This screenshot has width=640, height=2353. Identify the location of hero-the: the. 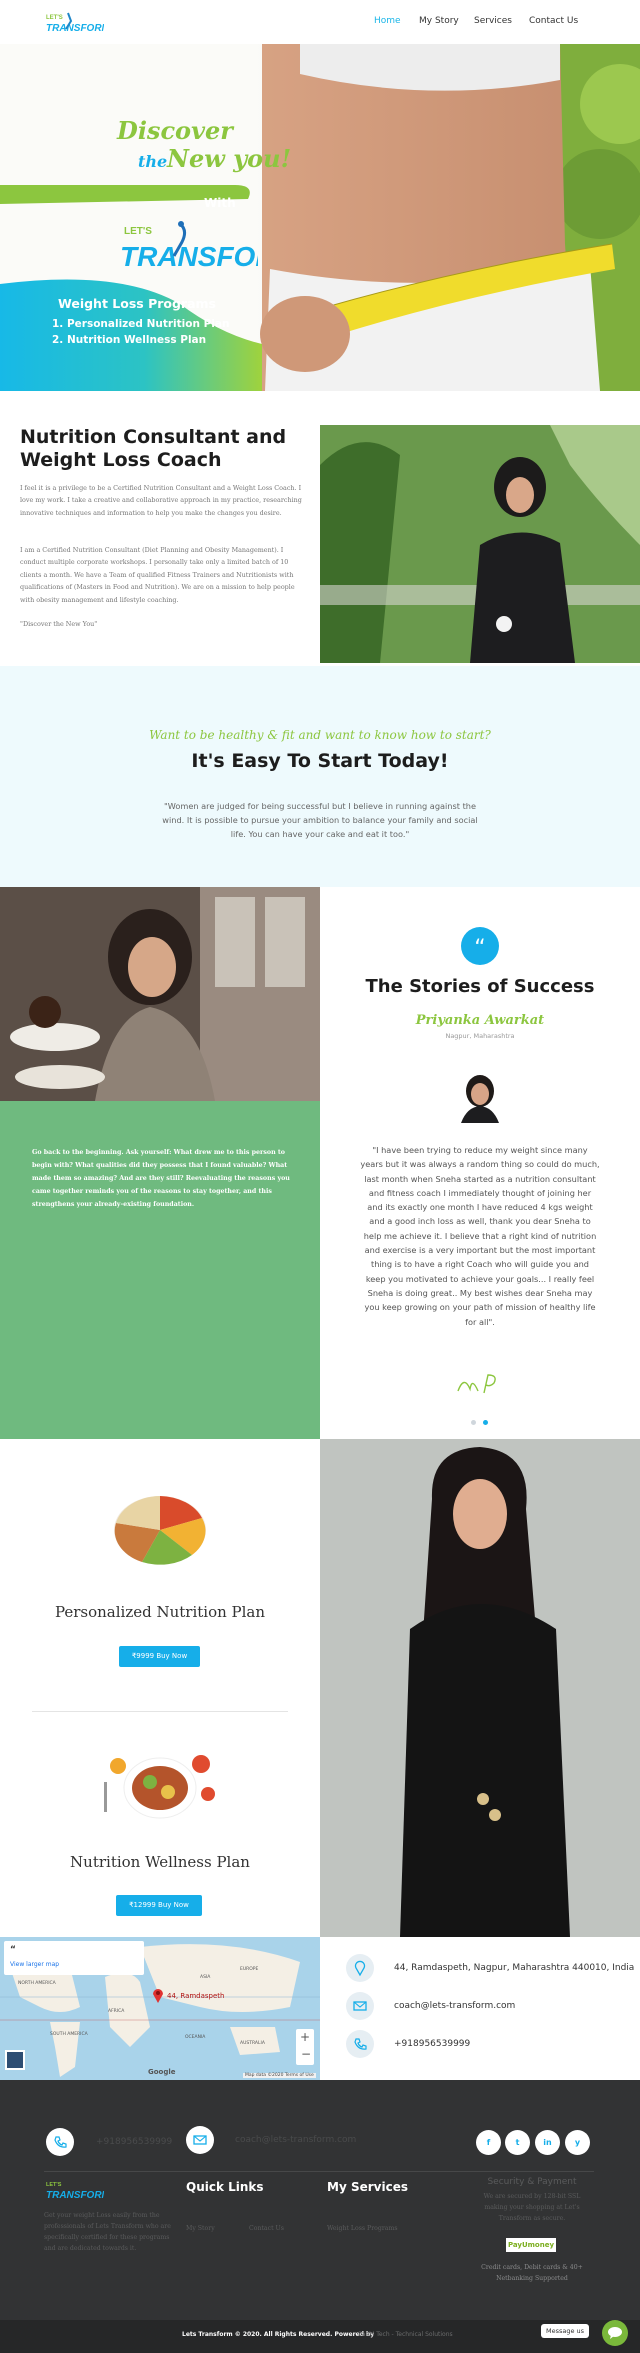
(153, 161).